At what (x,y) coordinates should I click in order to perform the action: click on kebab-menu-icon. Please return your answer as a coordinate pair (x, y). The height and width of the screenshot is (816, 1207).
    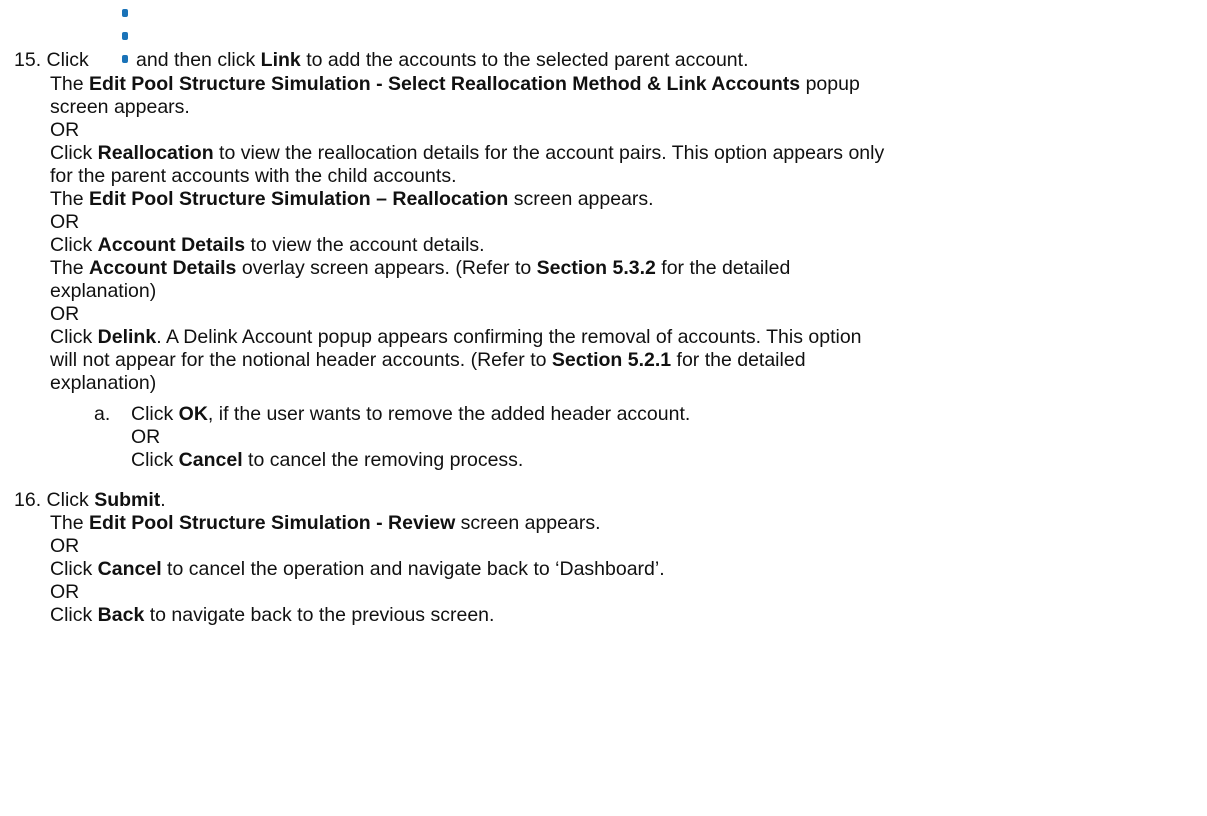
    Looking at the image, I should click on (125, 38).